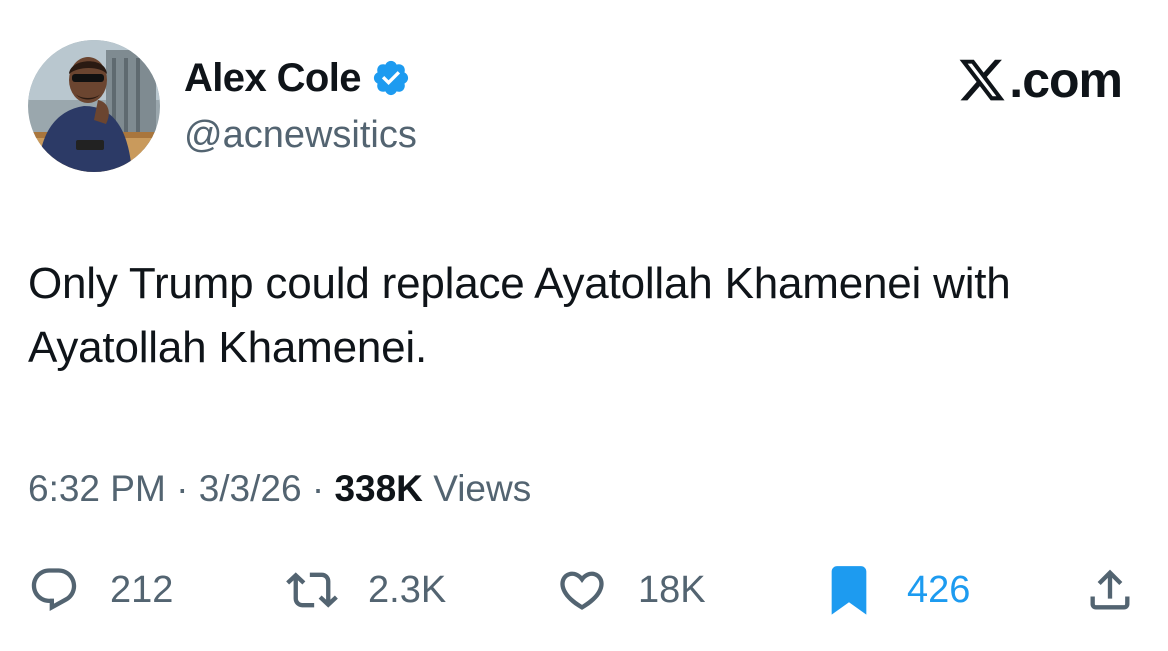 This screenshot has width=1168, height=651. What do you see at coordinates (982, 80) in the screenshot?
I see `x-logo-icon` at bounding box center [982, 80].